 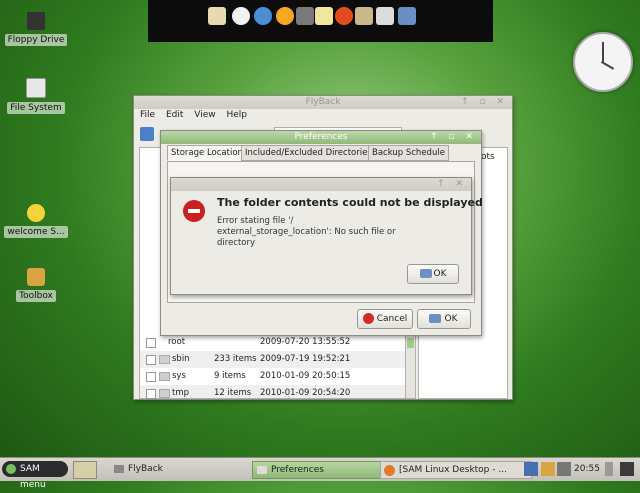 I want to click on printer-icon, so click(x=385, y=16).